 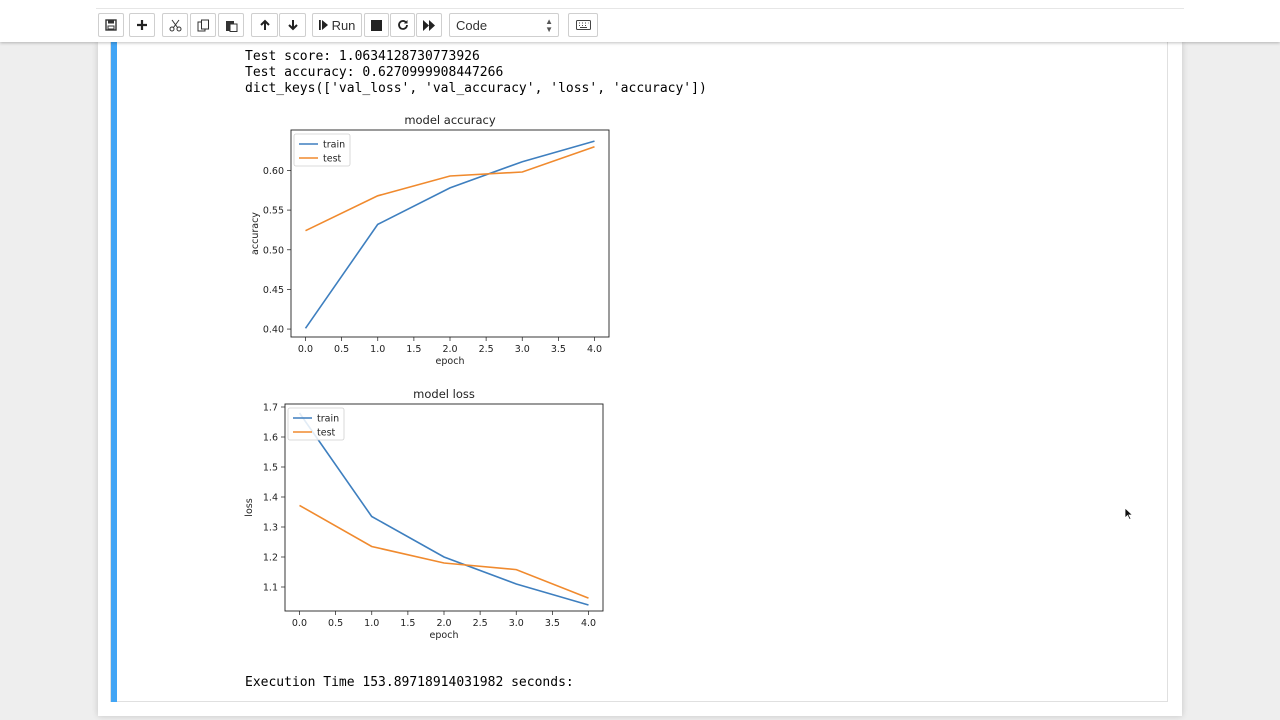 I want to click on run-label: Run, so click(x=343, y=25).